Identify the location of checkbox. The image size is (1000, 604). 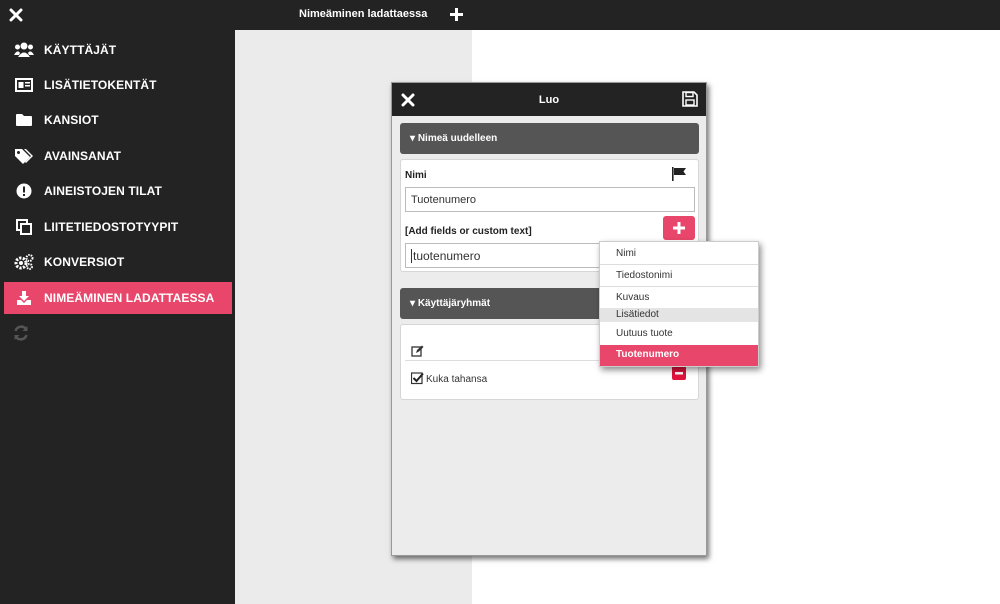
(417, 378).